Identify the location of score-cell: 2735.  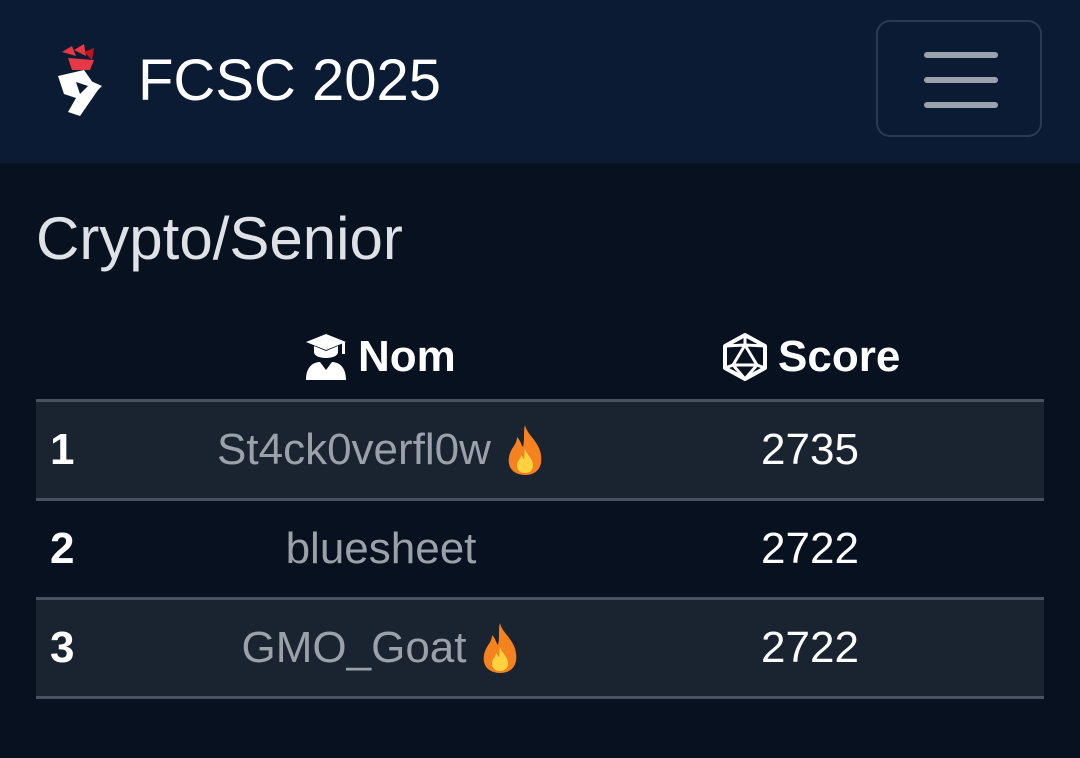
(810, 449).